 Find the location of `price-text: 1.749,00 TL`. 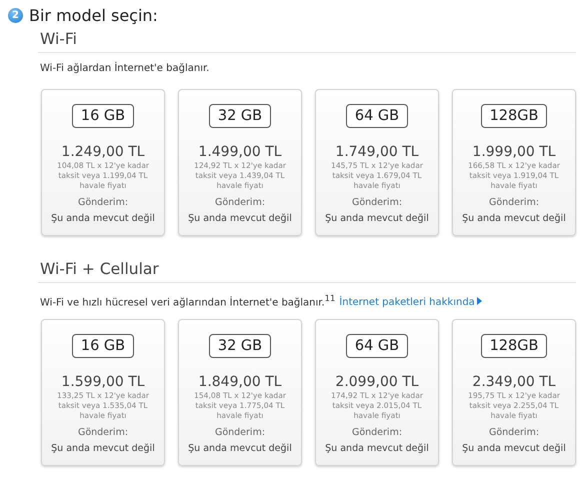

price-text: 1.749,00 TL is located at coordinates (377, 152).